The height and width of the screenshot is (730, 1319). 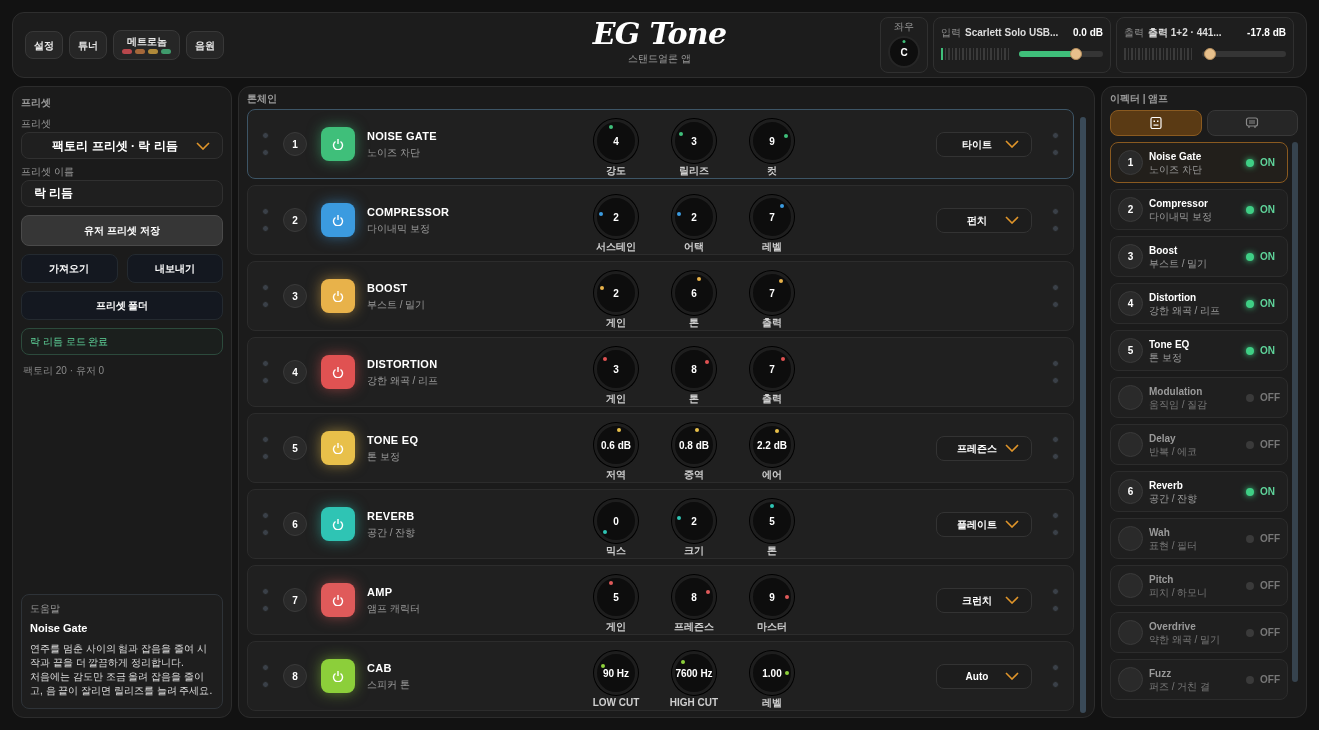 What do you see at coordinates (88, 45) in the screenshot?
I see `header-button: 튜너` at bounding box center [88, 45].